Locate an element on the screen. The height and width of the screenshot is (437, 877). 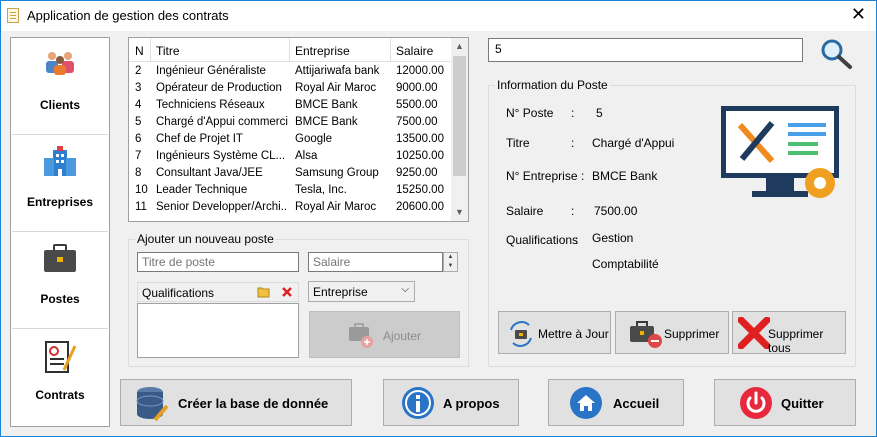
table-cell: 10 is located at coordinates (141, 190).